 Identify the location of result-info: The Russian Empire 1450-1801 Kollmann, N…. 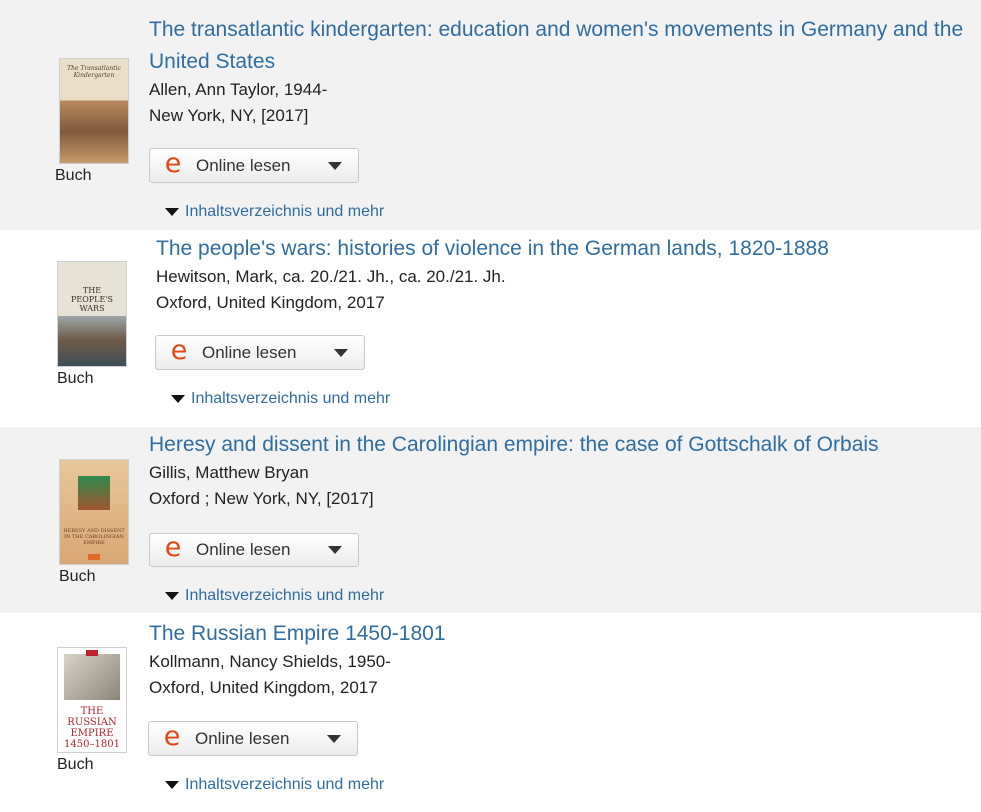
(559, 659).